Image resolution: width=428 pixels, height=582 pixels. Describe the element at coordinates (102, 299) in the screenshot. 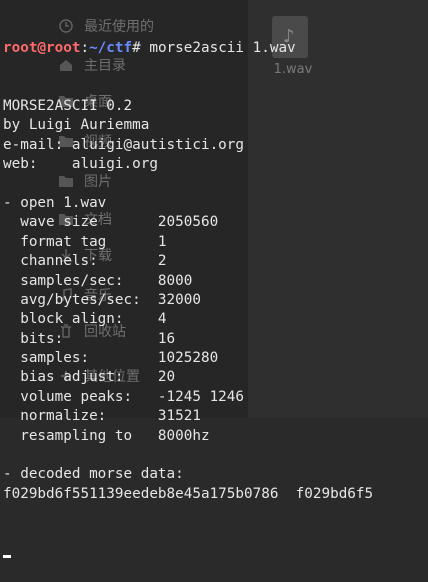

I see `terminal-line: avg/bytes/sec: 32000` at that location.